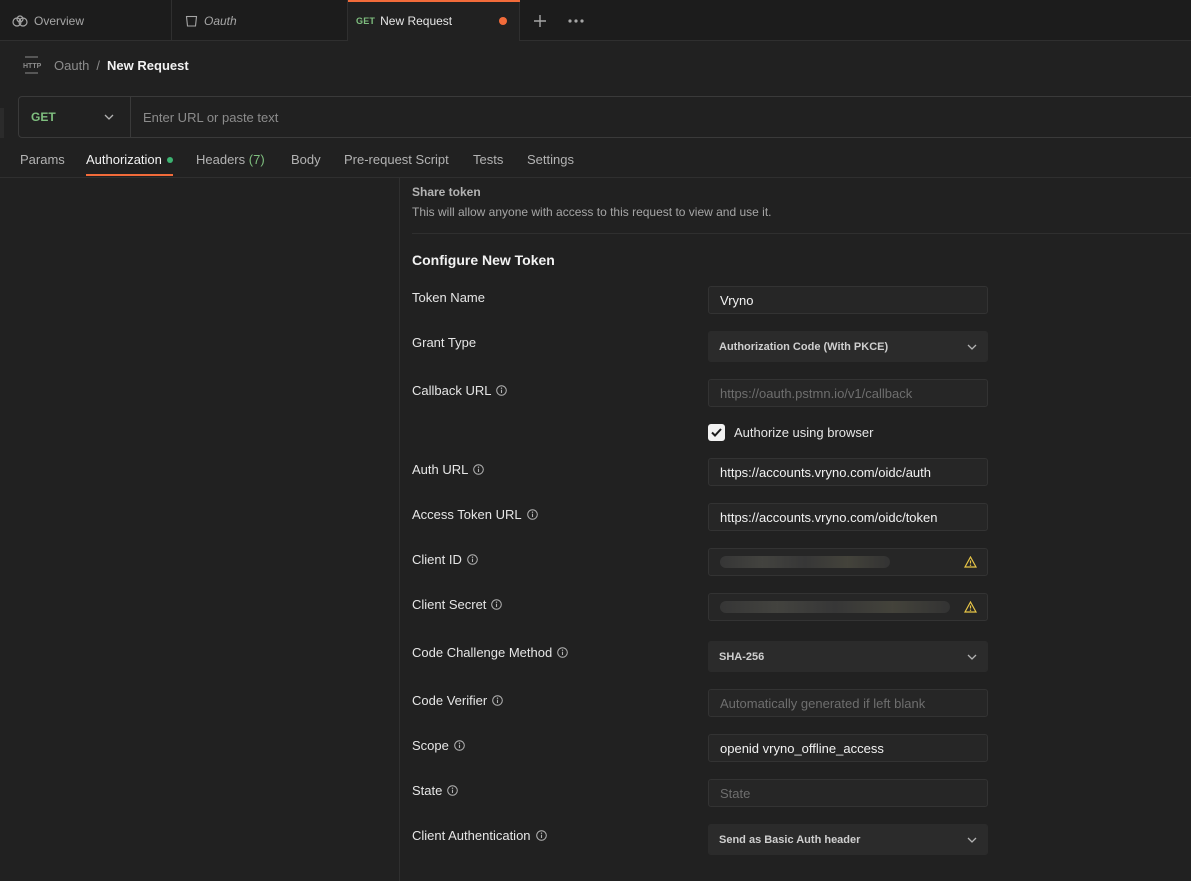 This screenshot has width=1191, height=881. I want to click on tab-new-request: GET New Request, so click(434, 20).